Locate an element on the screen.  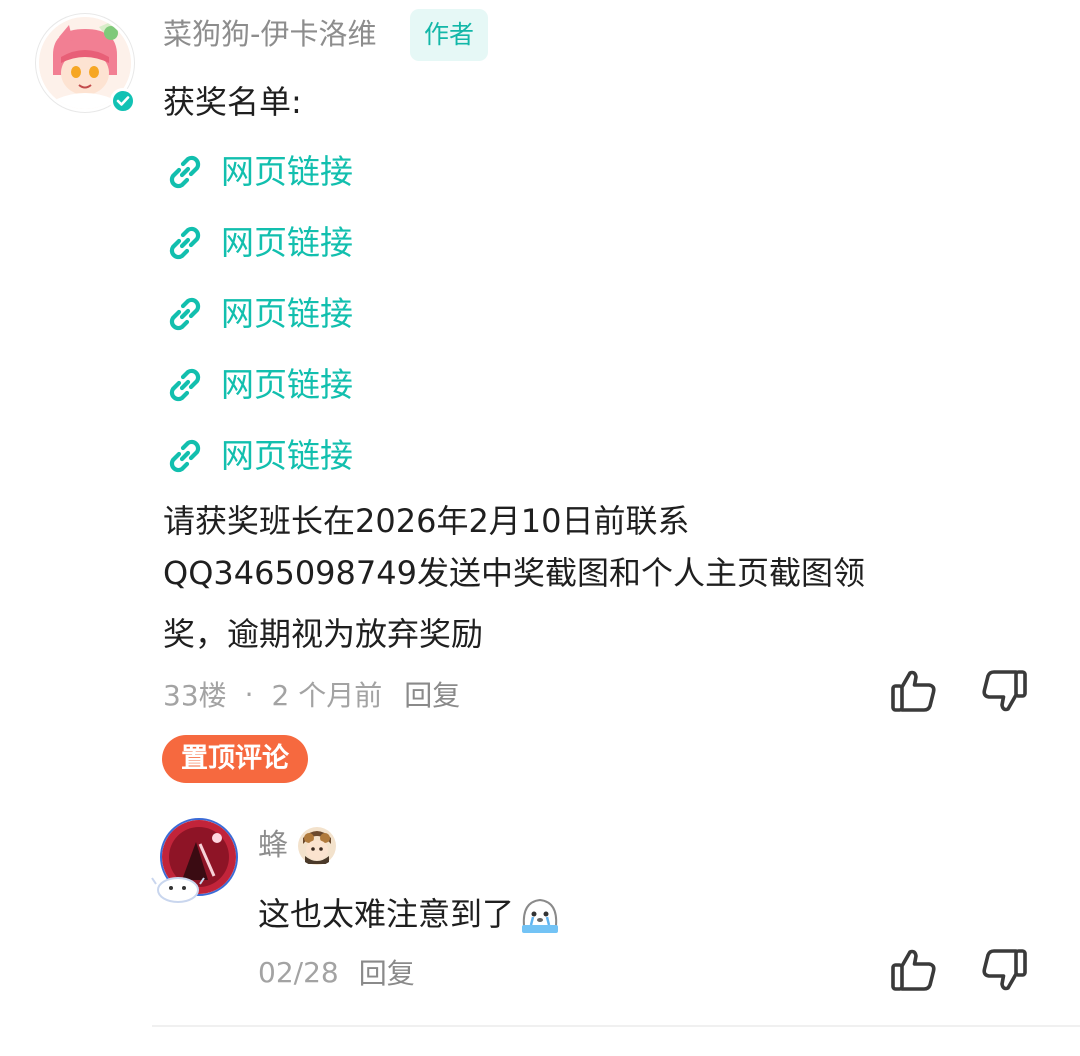
reply-meta: 02/28 回复 is located at coordinates (336, 972).